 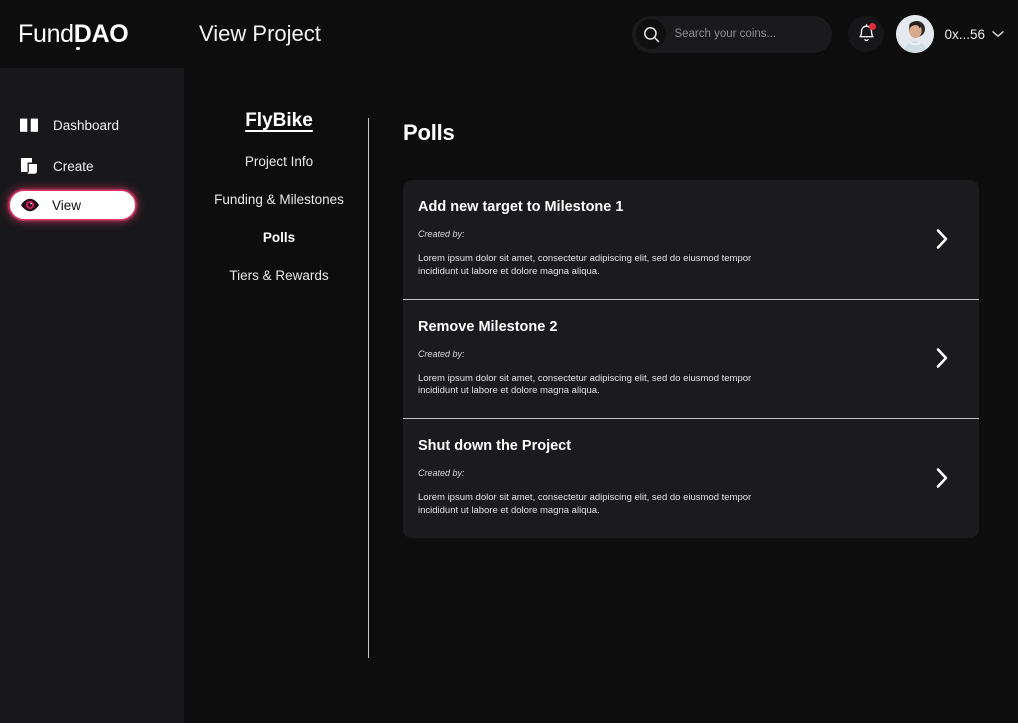 I want to click on search-box, so click(x=732, y=34).